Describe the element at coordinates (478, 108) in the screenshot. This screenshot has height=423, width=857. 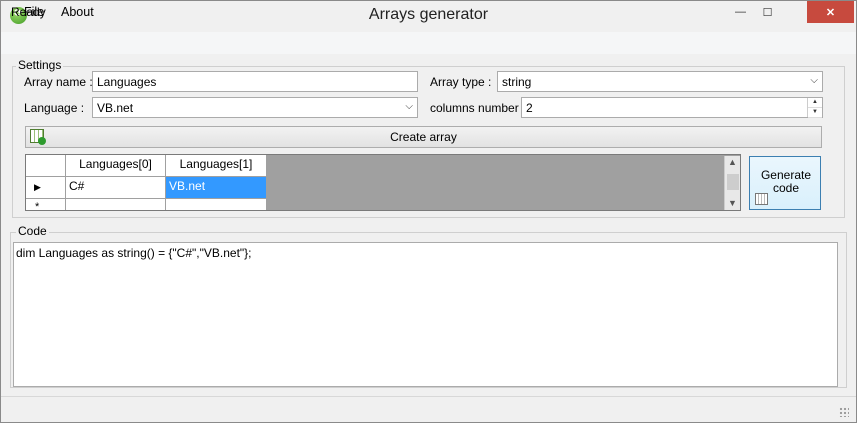
I see `columns-number-label: columns number :` at that location.